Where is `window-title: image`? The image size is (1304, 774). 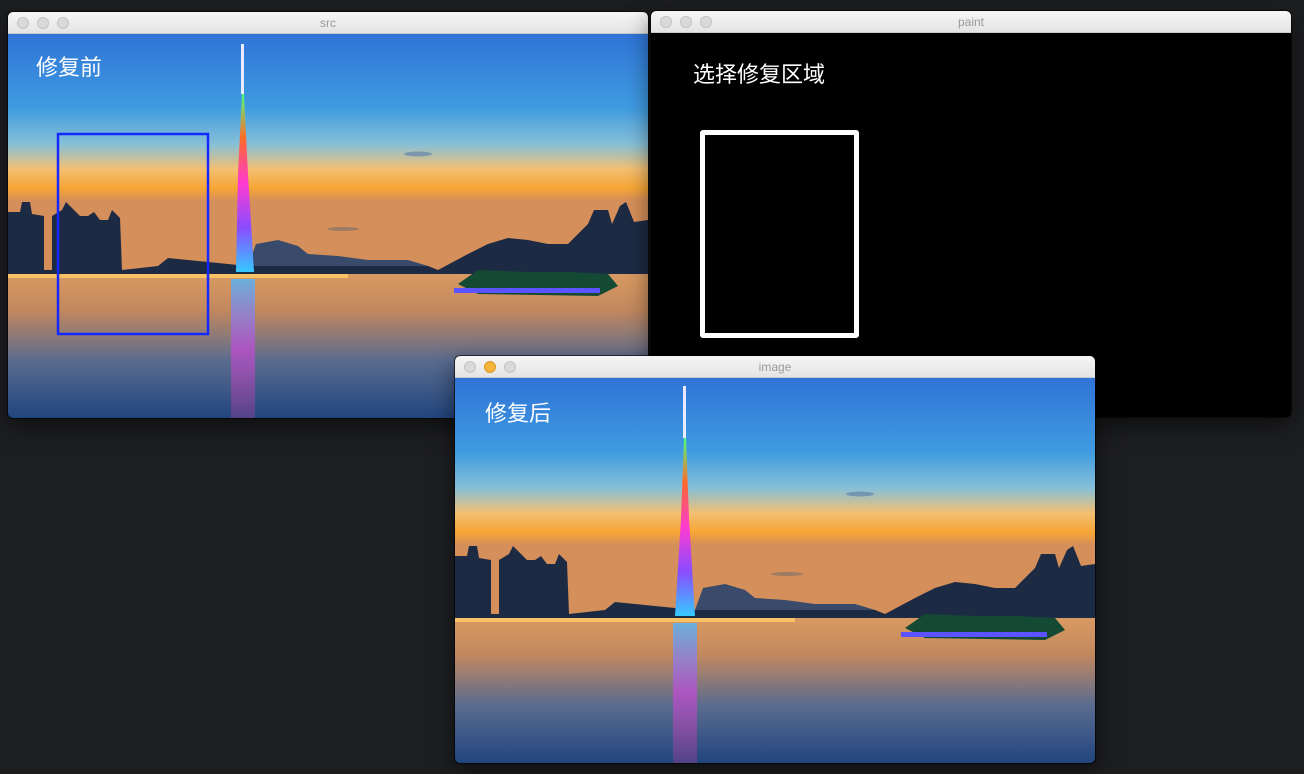 window-title: image is located at coordinates (775, 367).